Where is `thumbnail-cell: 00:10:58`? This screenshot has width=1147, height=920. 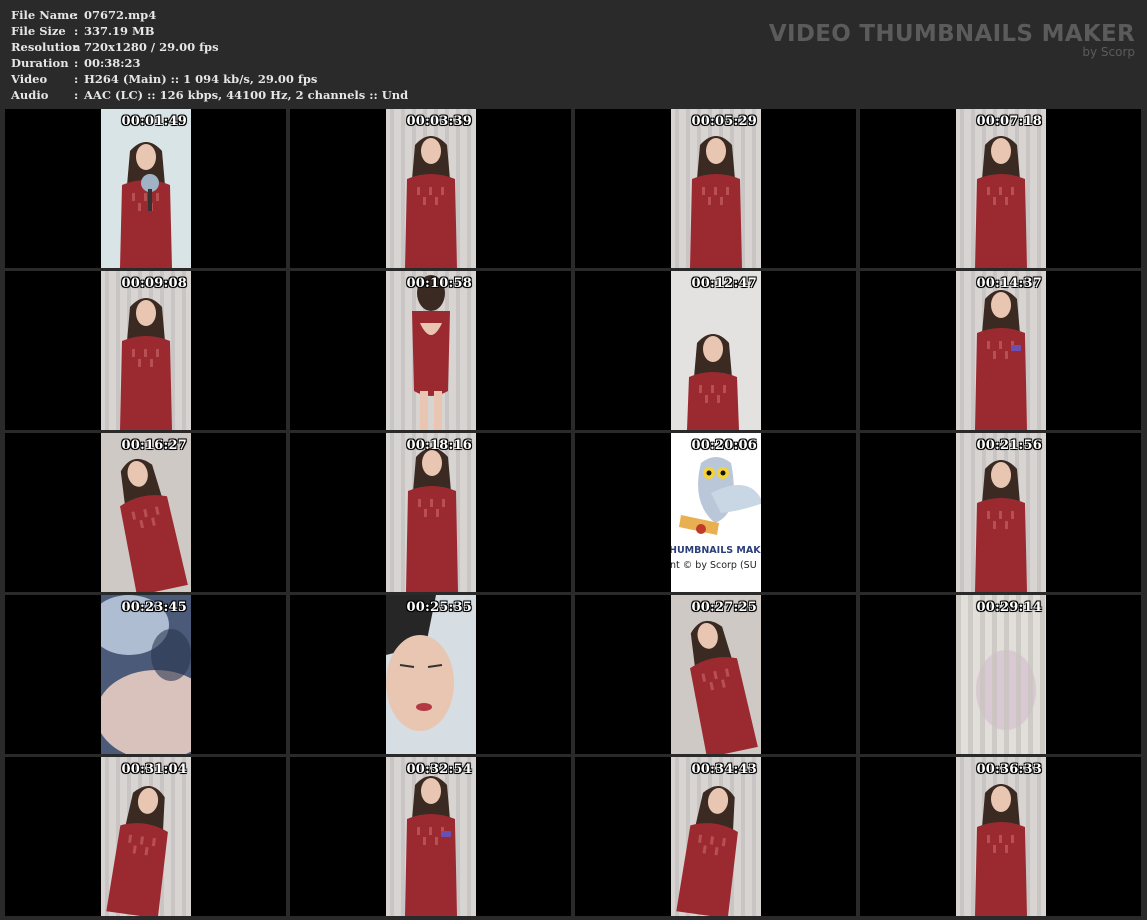
thumbnail-cell: 00:10:58 is located at coordinates (430, 350).